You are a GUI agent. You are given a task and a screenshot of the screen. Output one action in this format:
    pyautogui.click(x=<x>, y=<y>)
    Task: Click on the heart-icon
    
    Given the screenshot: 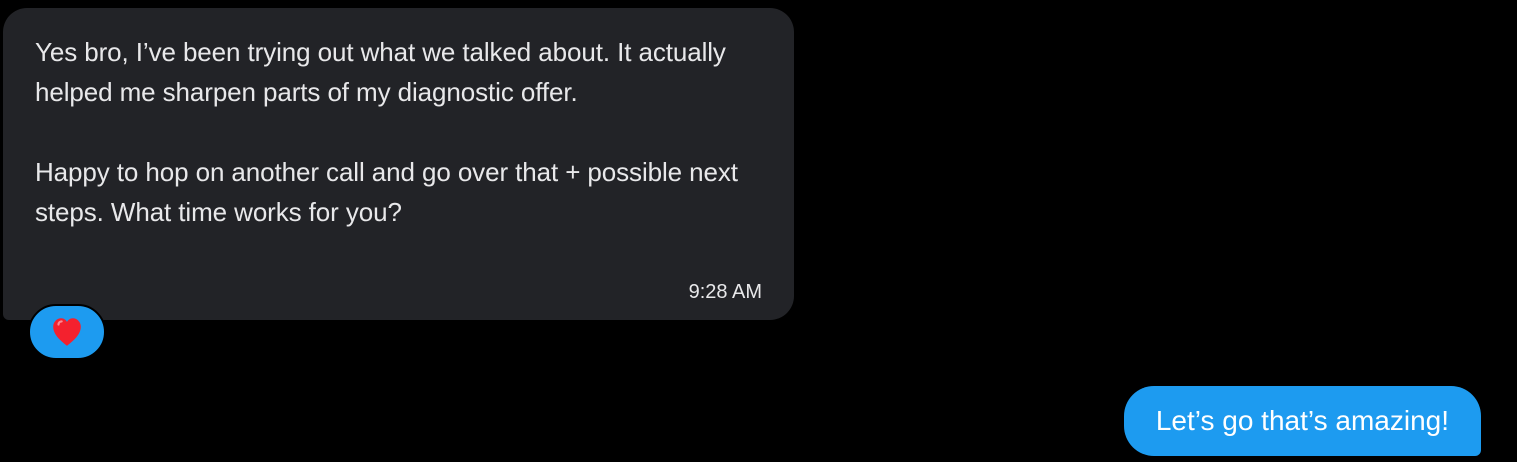 What is the action you would take?
    pyautogui.click(x=67, y=332)
    